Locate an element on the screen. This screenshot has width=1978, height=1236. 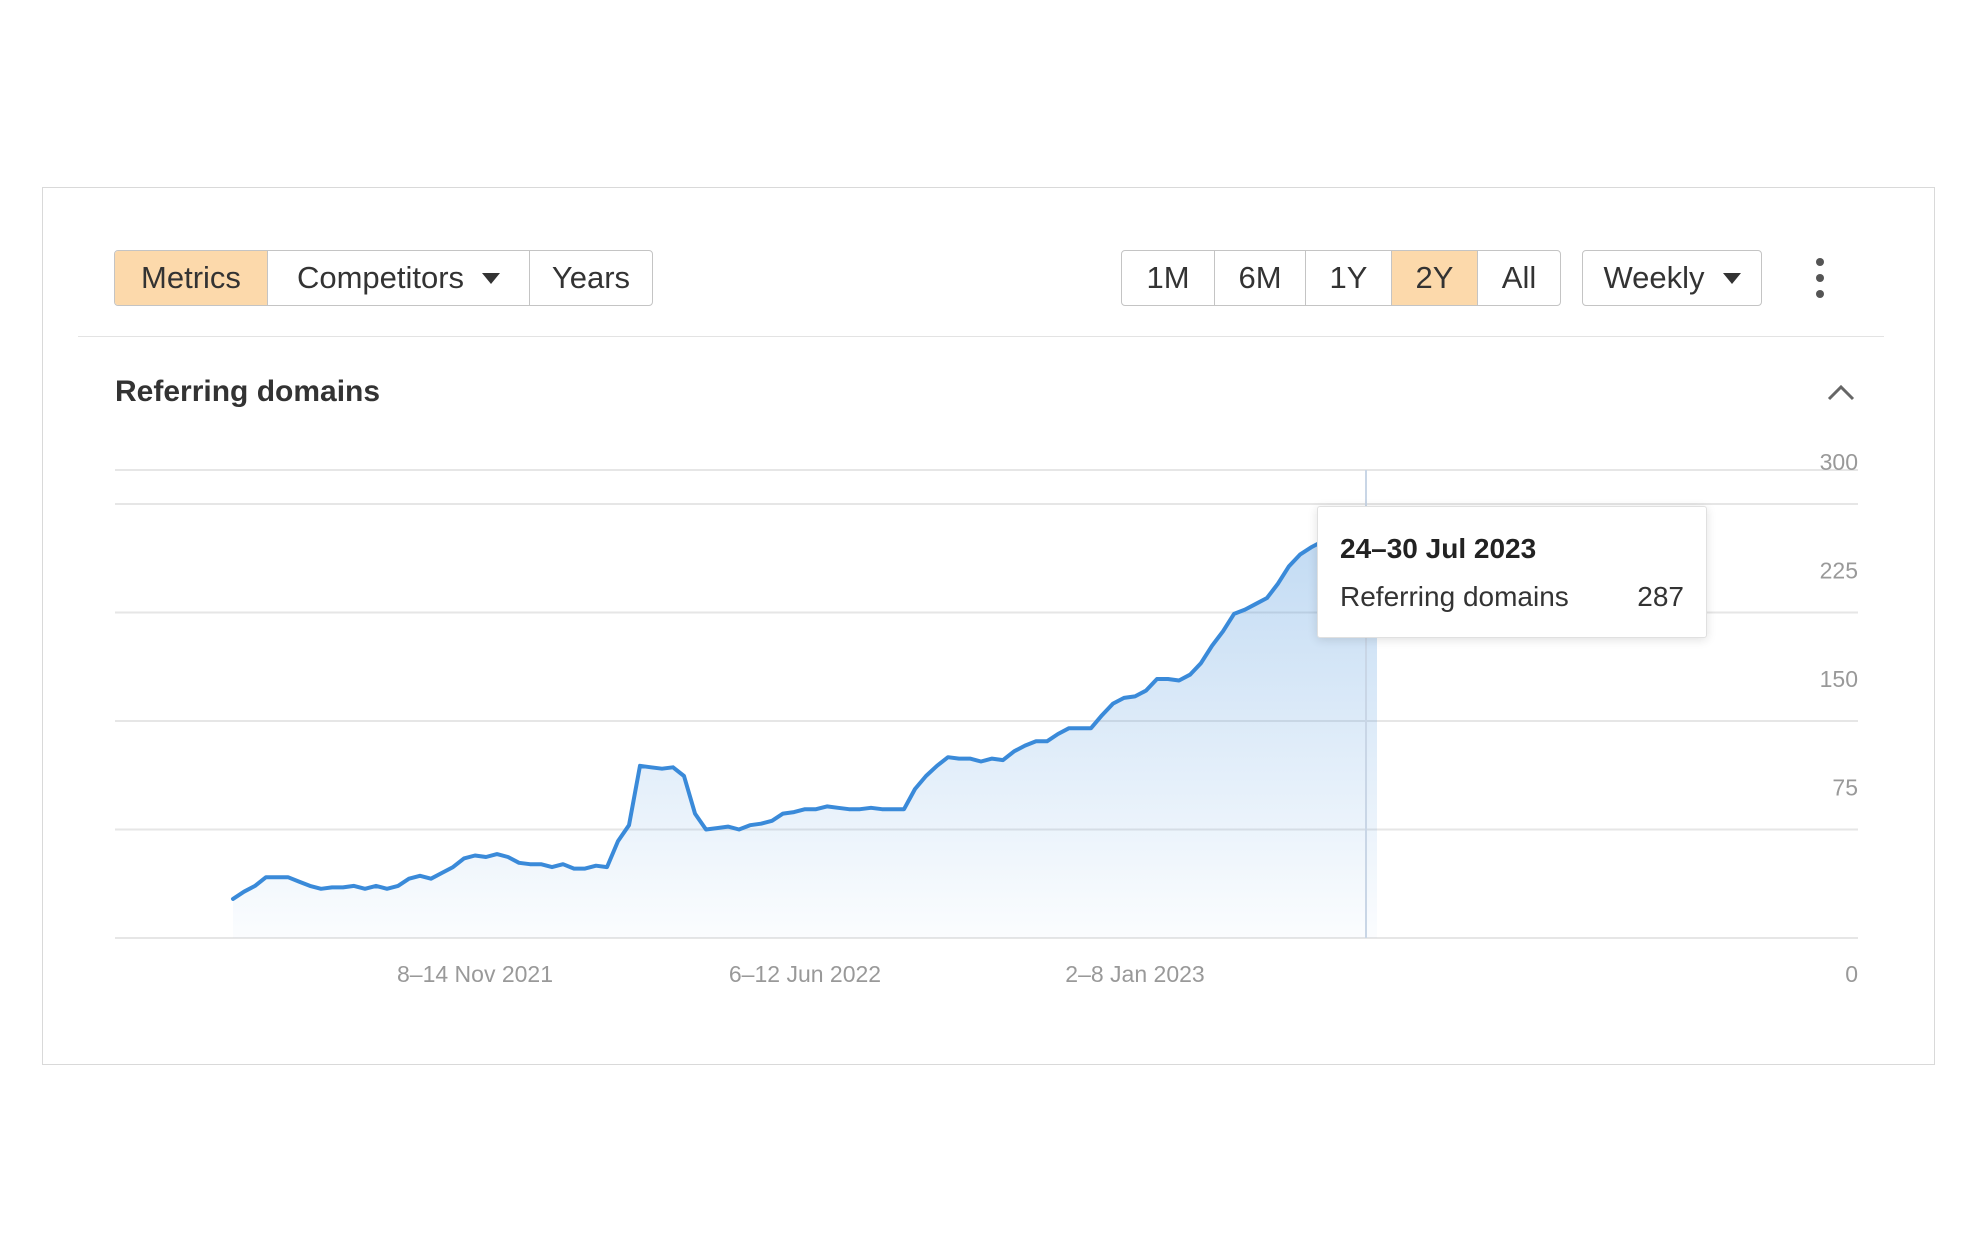
x-tick-label: 6–12 Jun 2022 is located at coordinates (805, 974).